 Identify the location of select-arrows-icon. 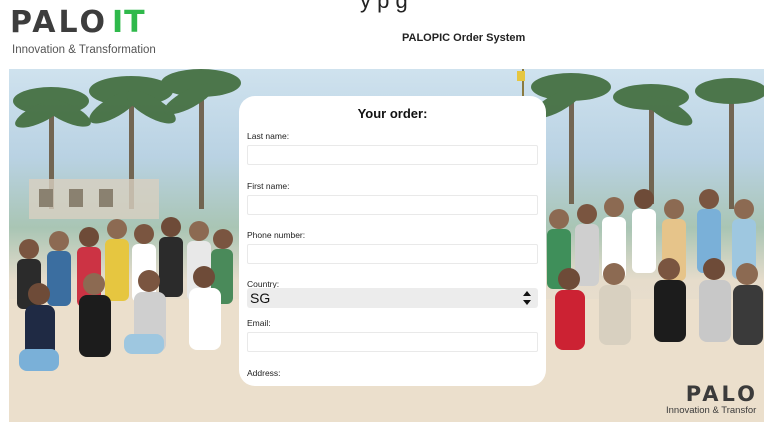
(527, 298).